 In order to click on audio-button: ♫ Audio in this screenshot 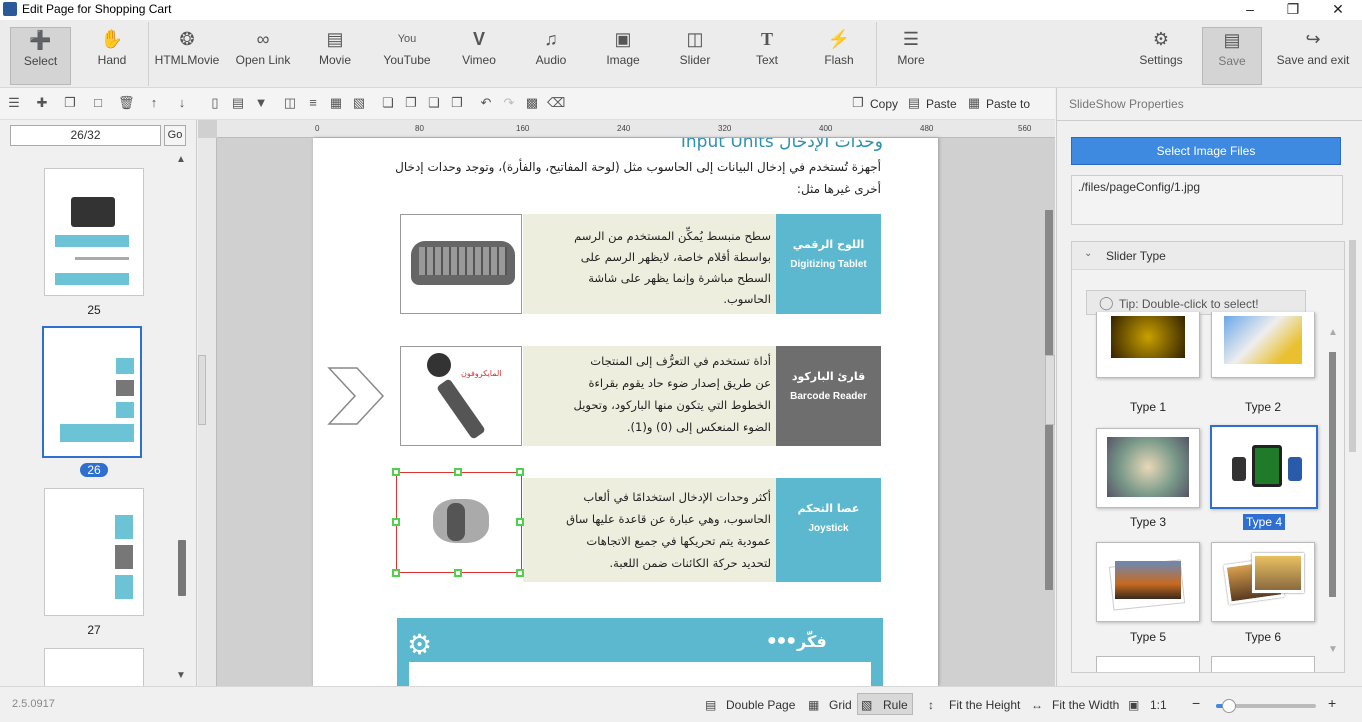, I will do `click(551, 56)`.